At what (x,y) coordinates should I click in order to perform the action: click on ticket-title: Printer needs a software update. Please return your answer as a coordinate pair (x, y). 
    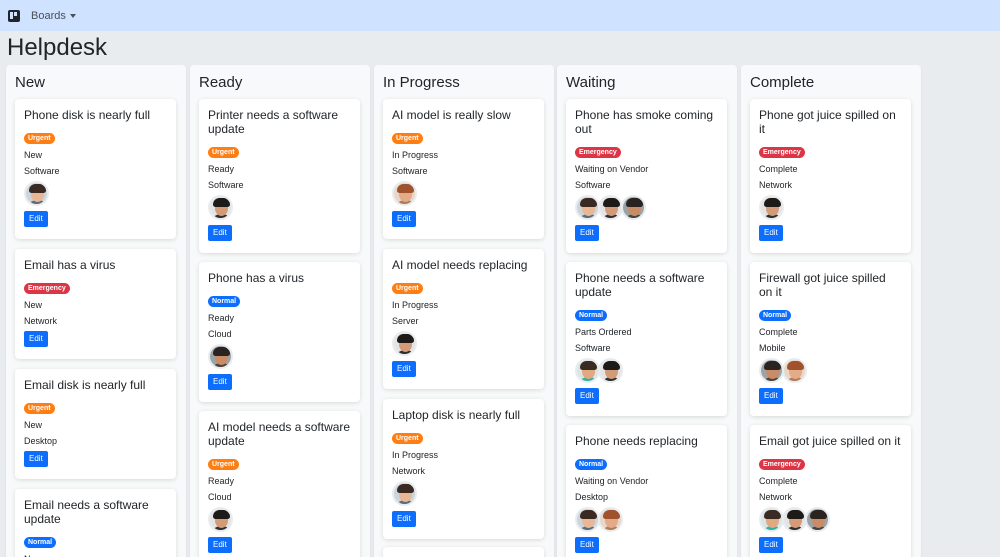
    Looking at the image, I should click on (273, 122).